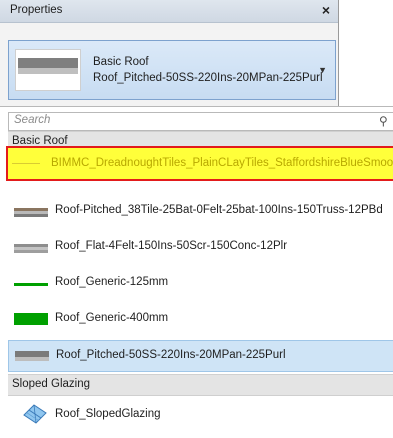  What do you see at coordinates (32, 120) in the screenshot?
I see `search-placeholder: Search` at bounding box center [32, 120].